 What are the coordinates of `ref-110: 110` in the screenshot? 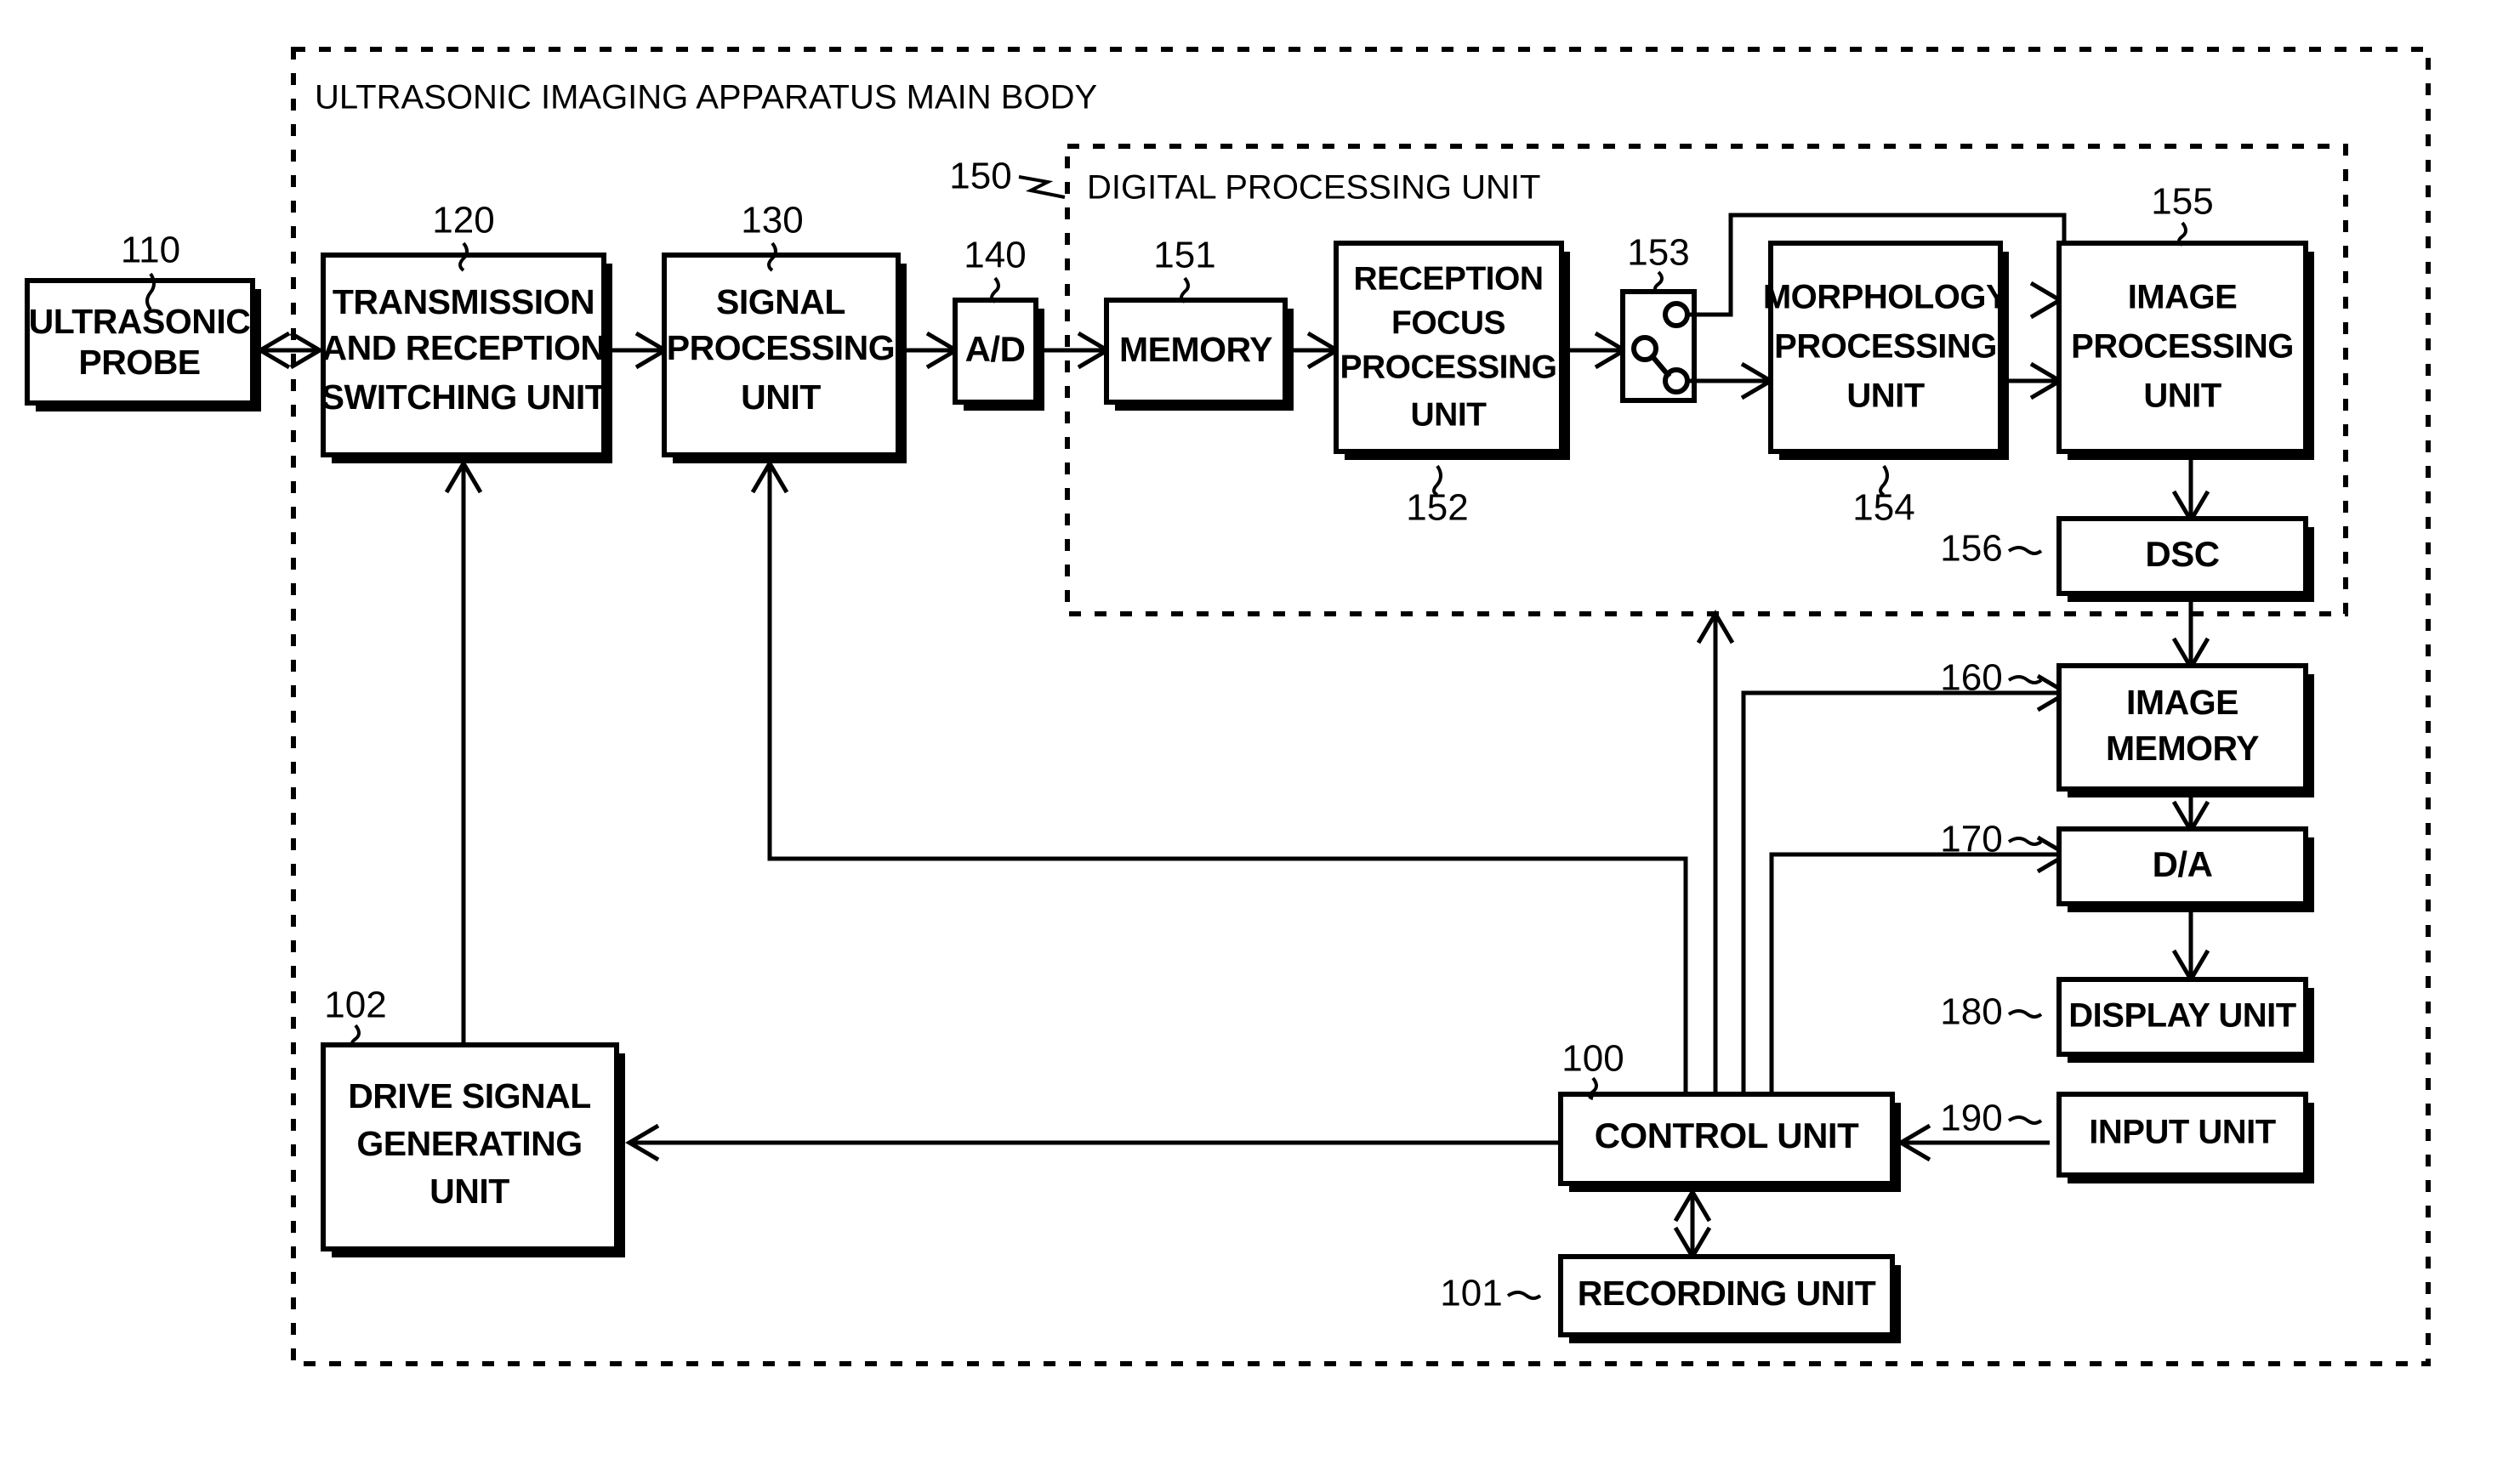 It's located at (150, 251).